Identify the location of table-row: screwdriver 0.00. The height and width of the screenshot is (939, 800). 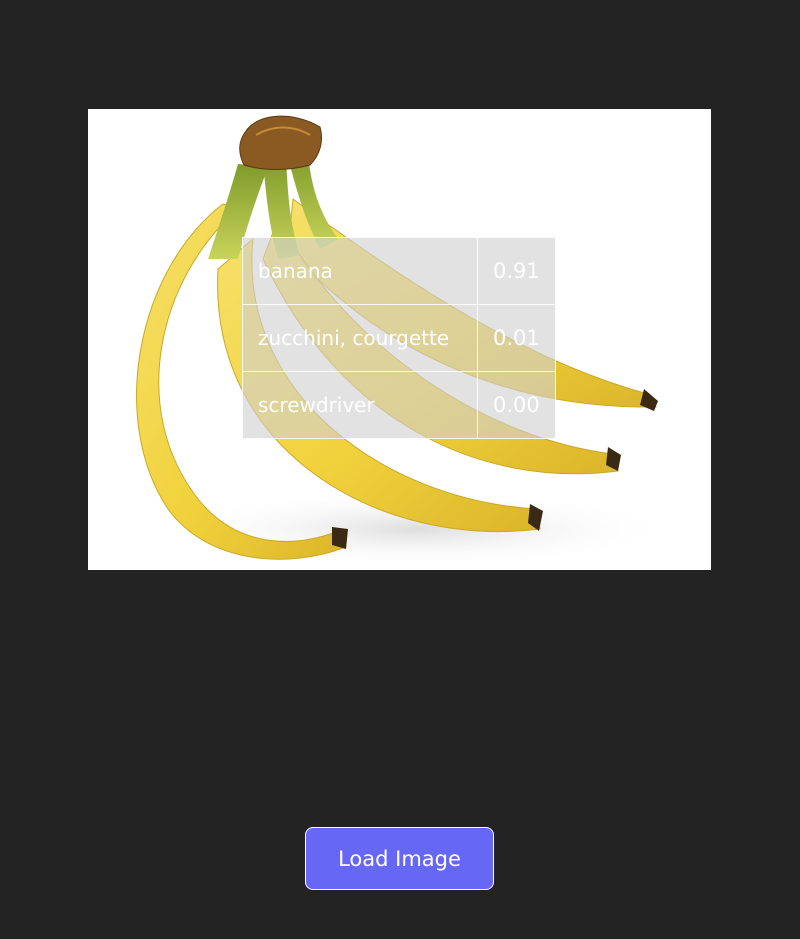
(399, 405).